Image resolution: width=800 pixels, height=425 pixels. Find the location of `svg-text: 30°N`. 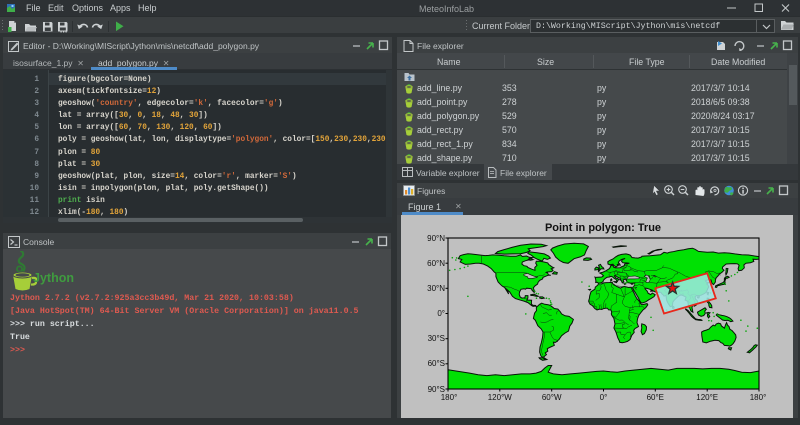

svg-text: 30°N is located at coordinates (436, 288).